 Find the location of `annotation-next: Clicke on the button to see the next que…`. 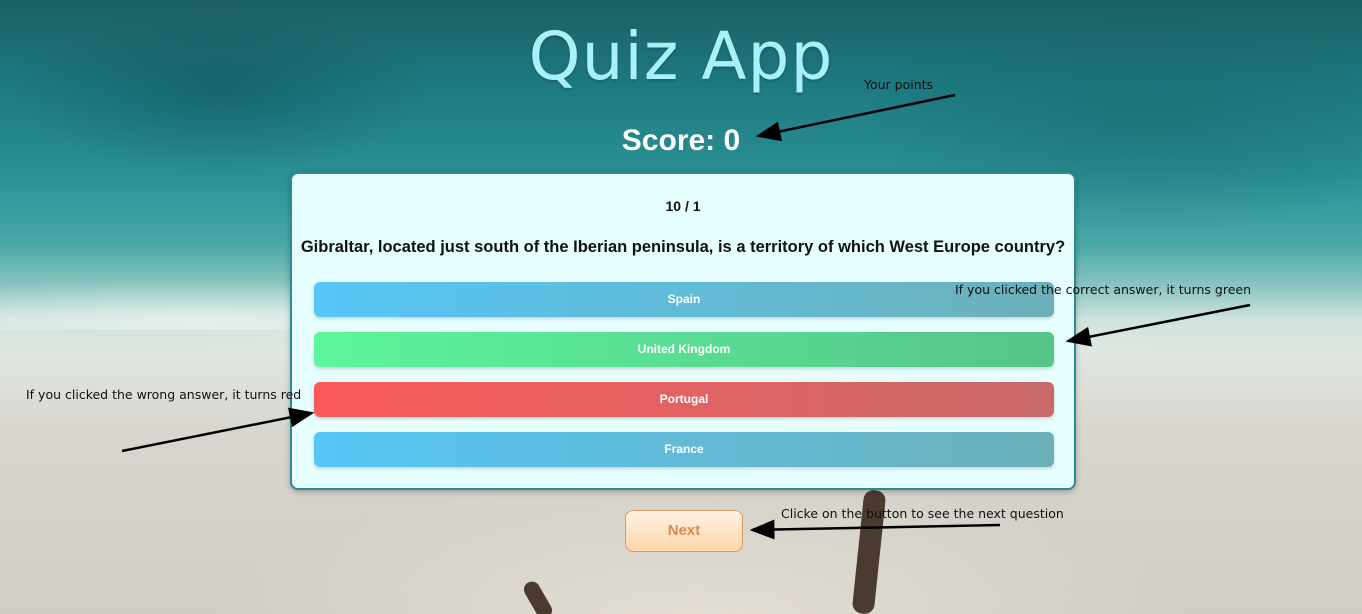

annotation-next: Clicke on the button to see the next que… is located at coordinates (922, 513).